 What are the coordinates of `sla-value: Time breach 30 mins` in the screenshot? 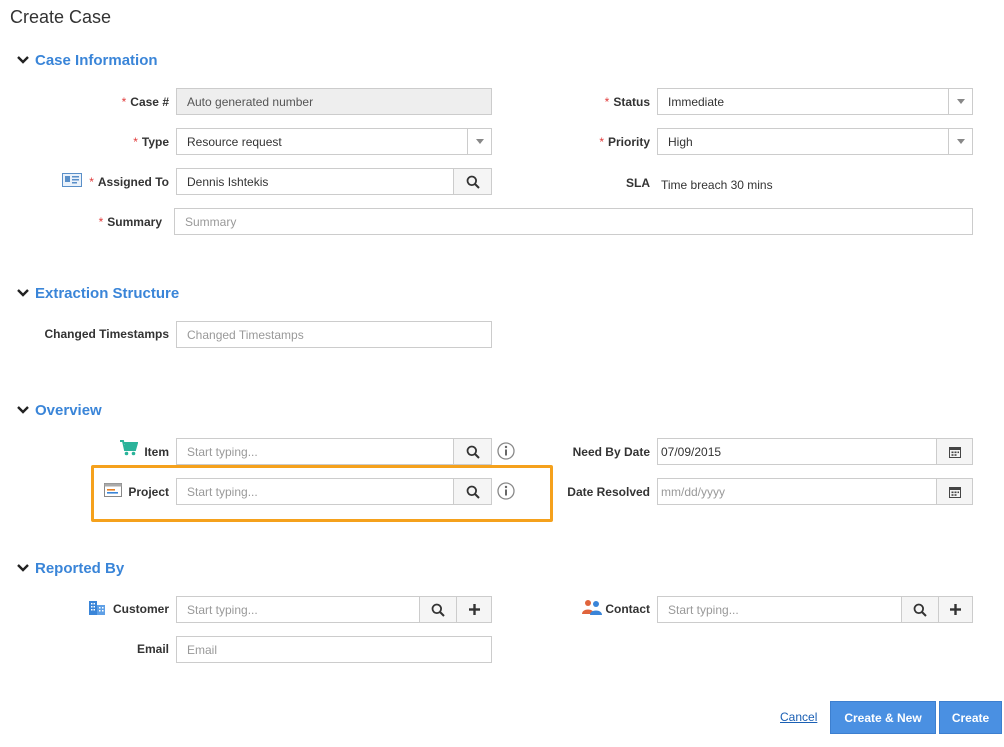 It's located at (717, 185).